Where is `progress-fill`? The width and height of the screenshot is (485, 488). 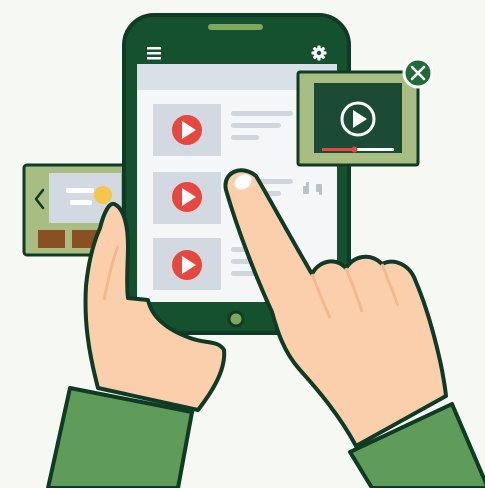
progress-fill is located at coordinates (338, 149).